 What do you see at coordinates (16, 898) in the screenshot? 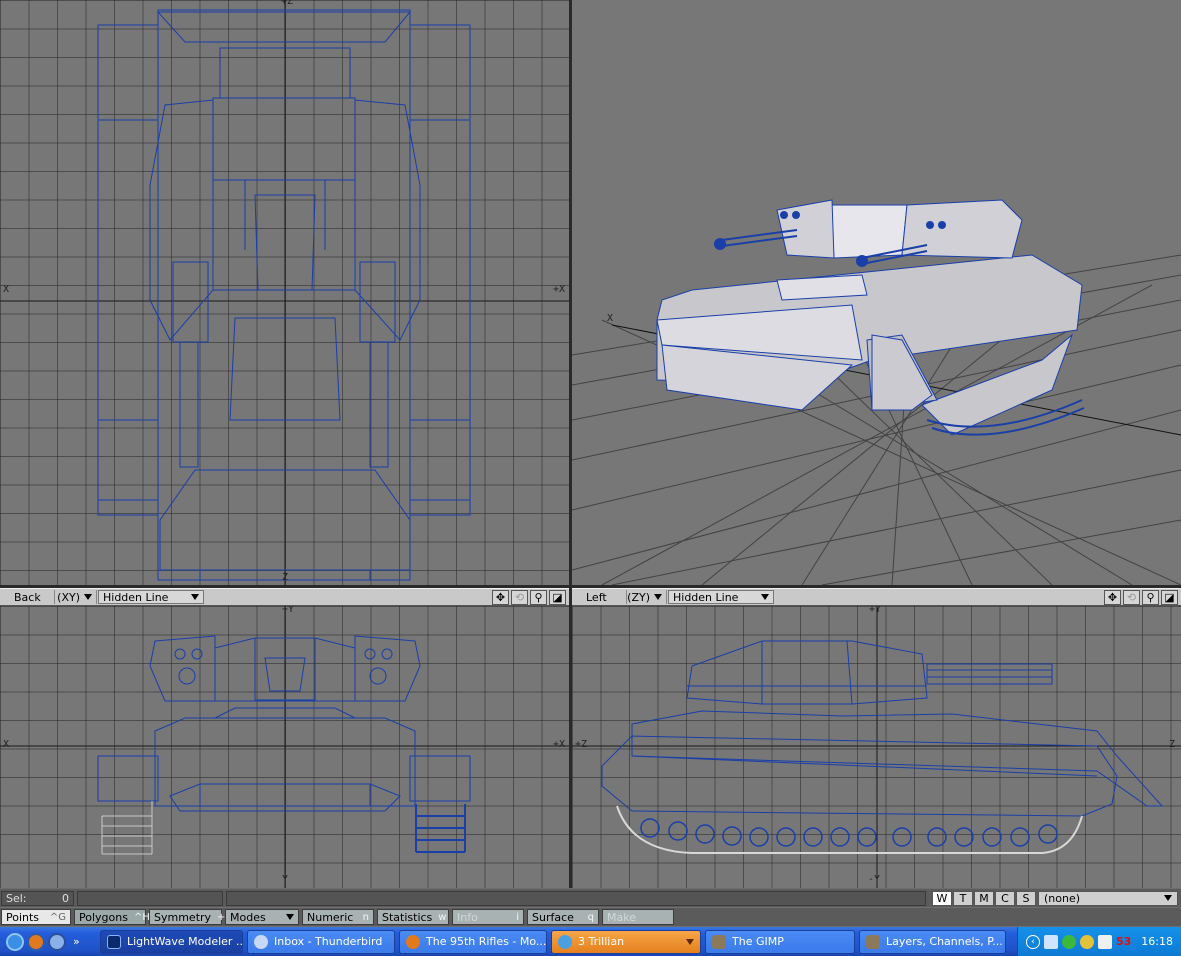
I see `sel-label: Sel:` at bounding box center [16, 898].